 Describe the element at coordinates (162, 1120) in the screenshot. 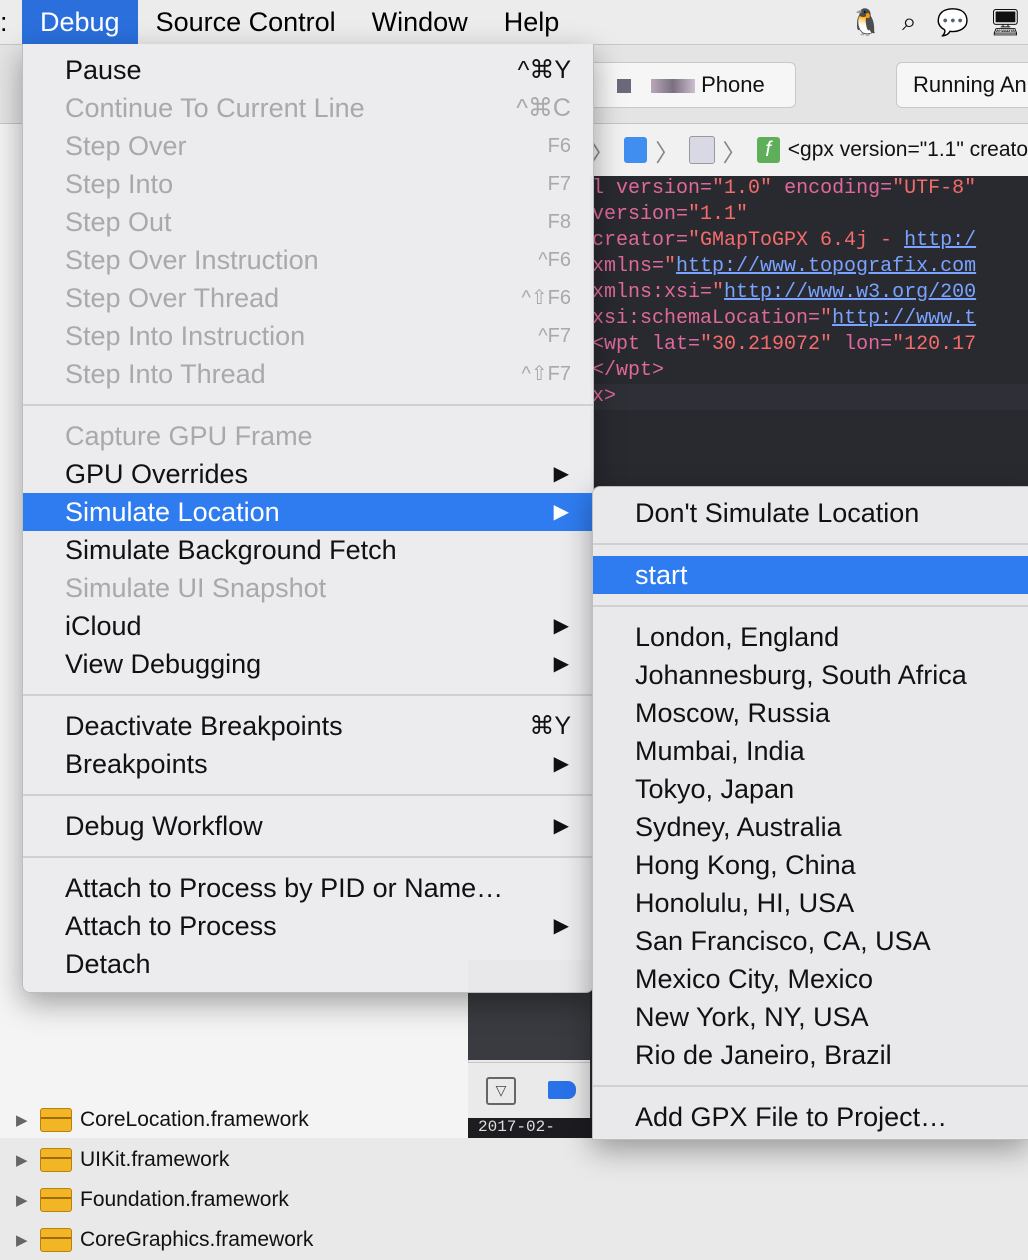

I see `nav-row-corelocation: ▶ CoreLocation.framework` at that location.